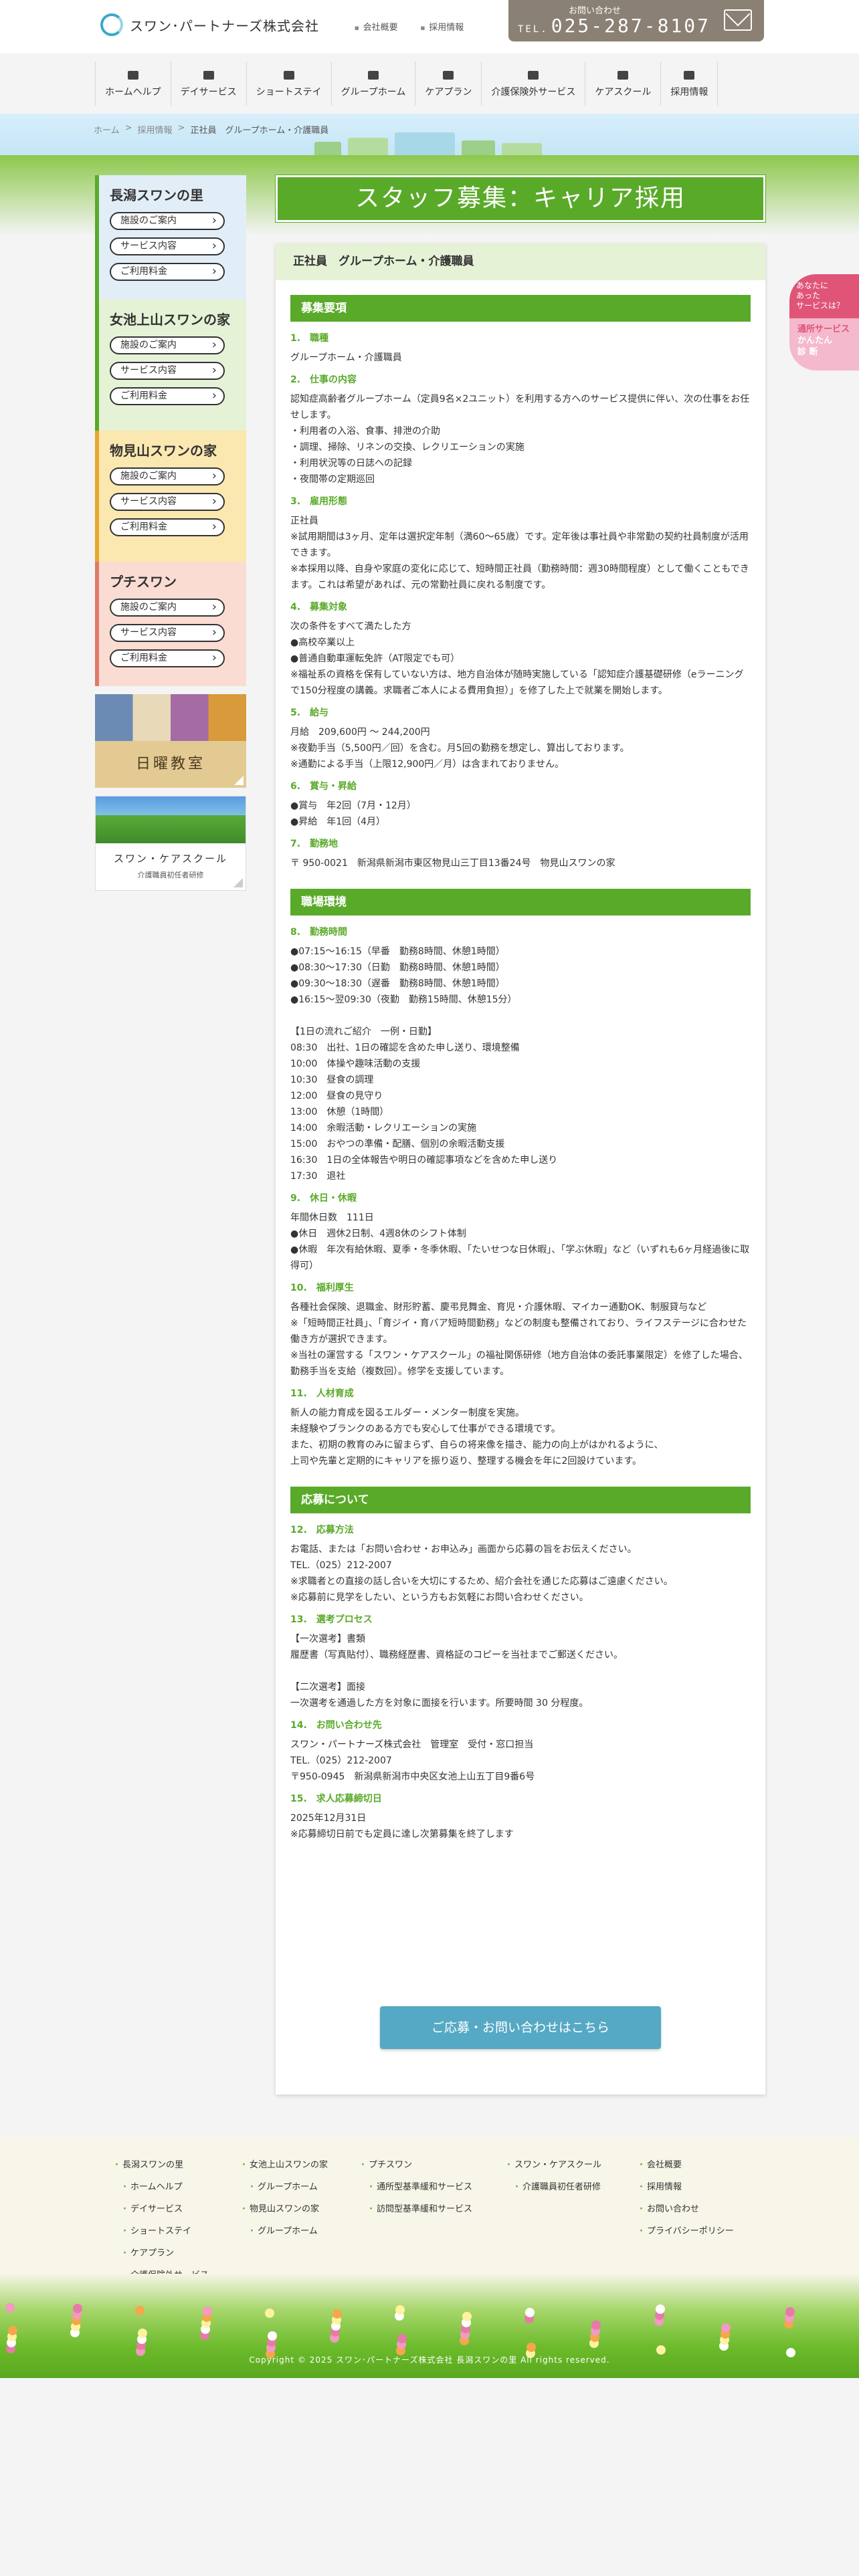 The image size is (859, 2576). What do you see at coordinates (285, 2163) in the screenshot?
I see `footer-link: 女池上山スワンの家` at bounding box center [285, 2163].